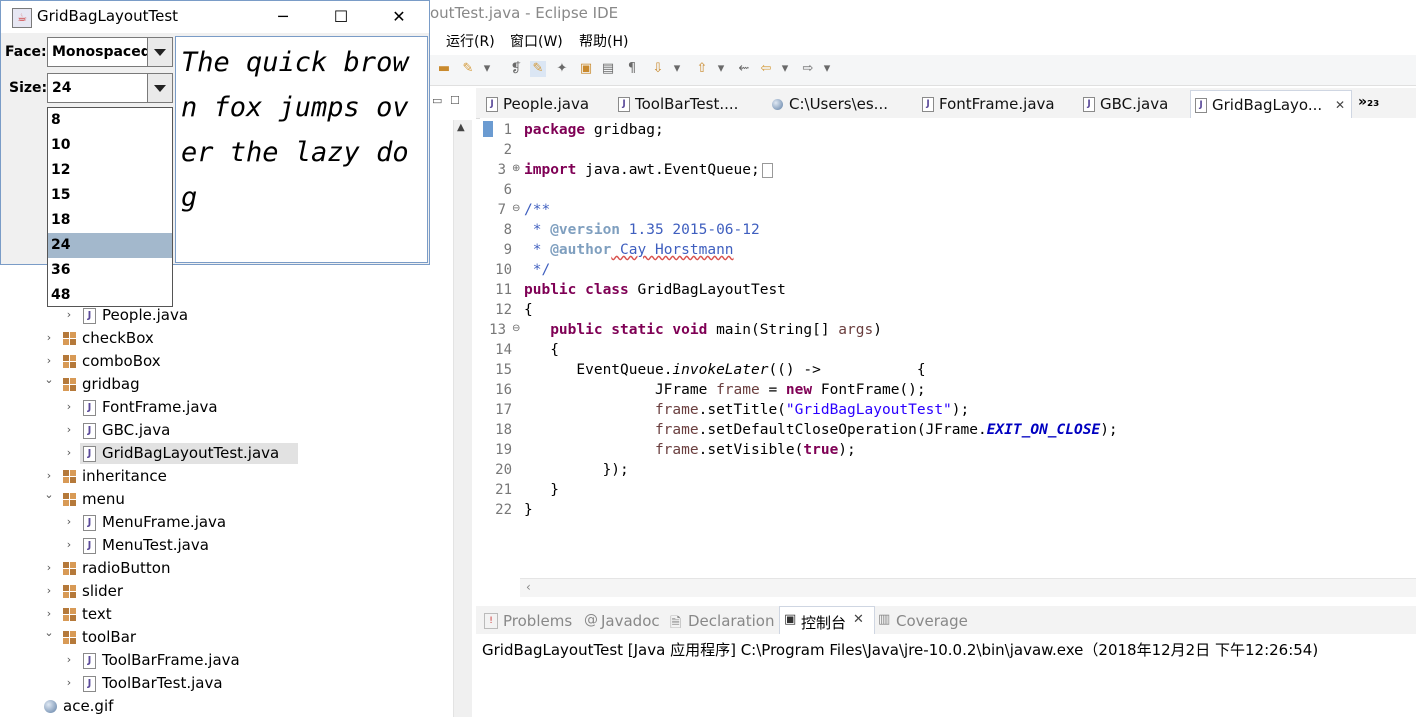 The width and height of the screenshot is (1416, 717). I want to click on last-edit-icon: ⇜, so click(744, 69).